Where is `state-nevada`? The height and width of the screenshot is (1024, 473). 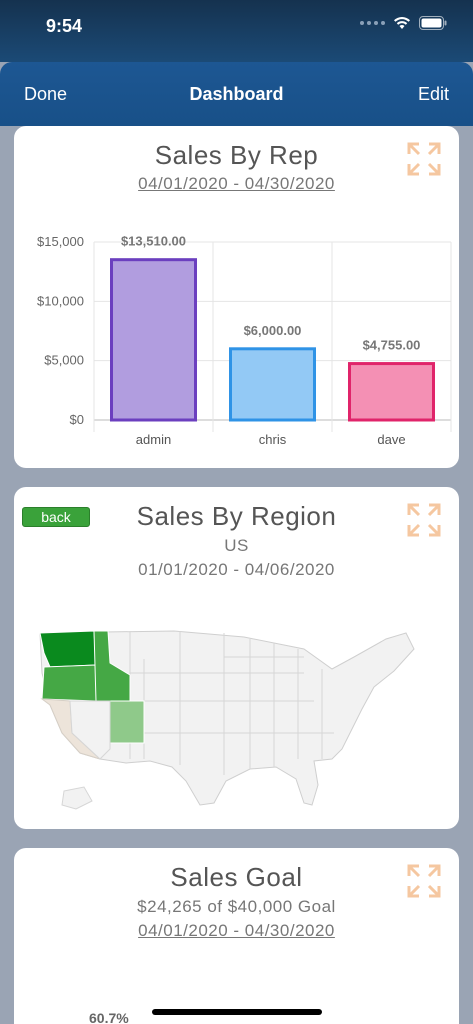
state-nevada is located at coordinates (90, 730).